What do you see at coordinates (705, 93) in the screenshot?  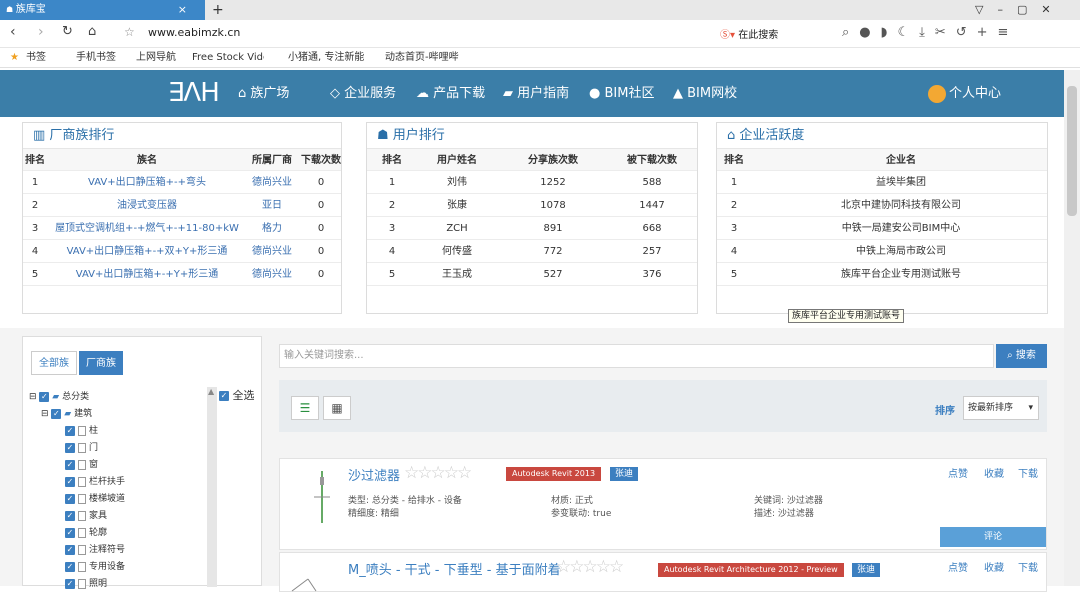 I see `nav-bim-school: ▲ BIM网校` at bounding box center [705, 93].